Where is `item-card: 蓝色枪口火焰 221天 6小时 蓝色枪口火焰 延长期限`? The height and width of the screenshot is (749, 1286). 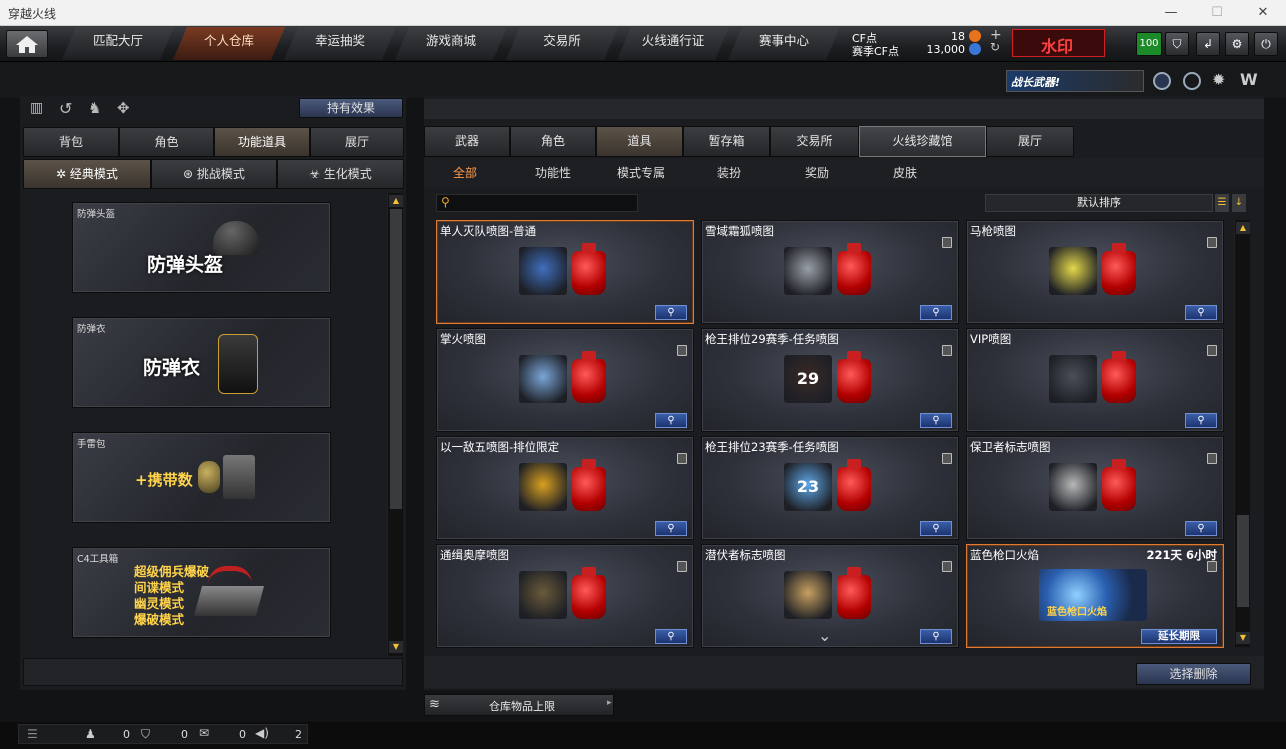 item-card: 蓝色枪口火焰 221天 6小时 蓝色枪口火焰 延长期限 is located at coordinates (1095, 596).